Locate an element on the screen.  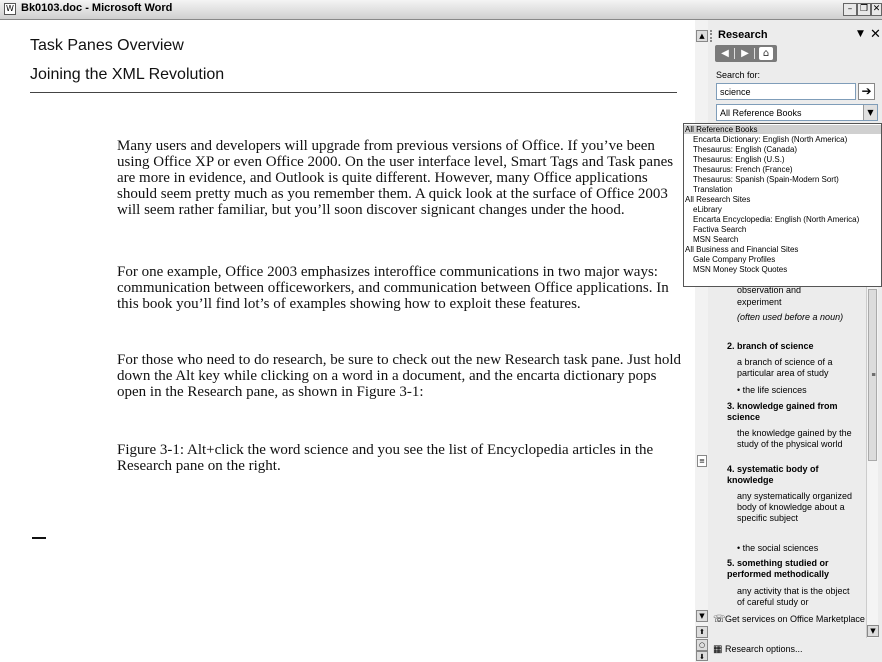
dropdown-option: Thesaurus: French (France) is located at coordinates (782, 169).